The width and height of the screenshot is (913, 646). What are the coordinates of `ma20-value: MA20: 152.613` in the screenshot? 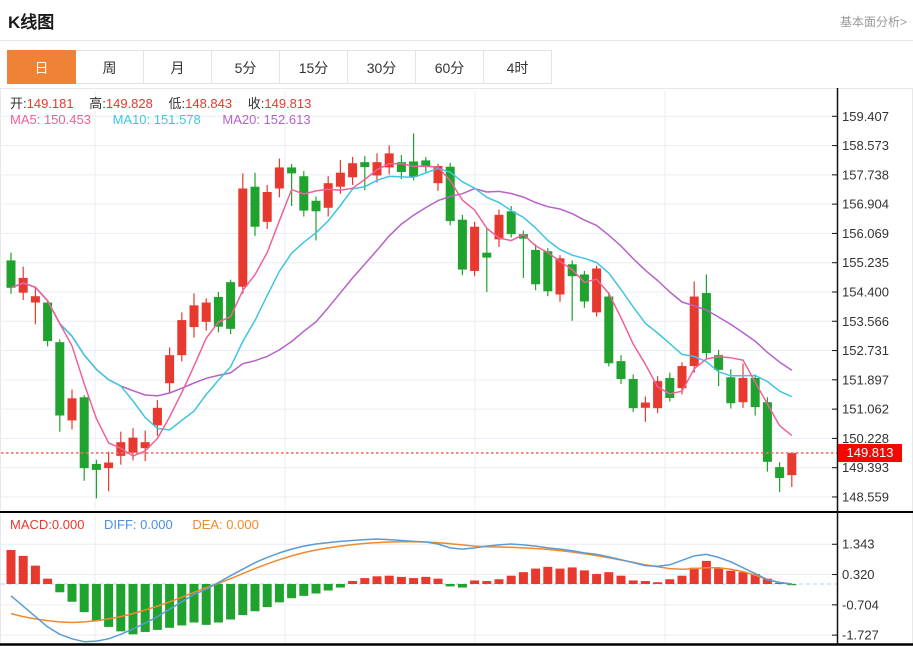 It's located at (266, 119).